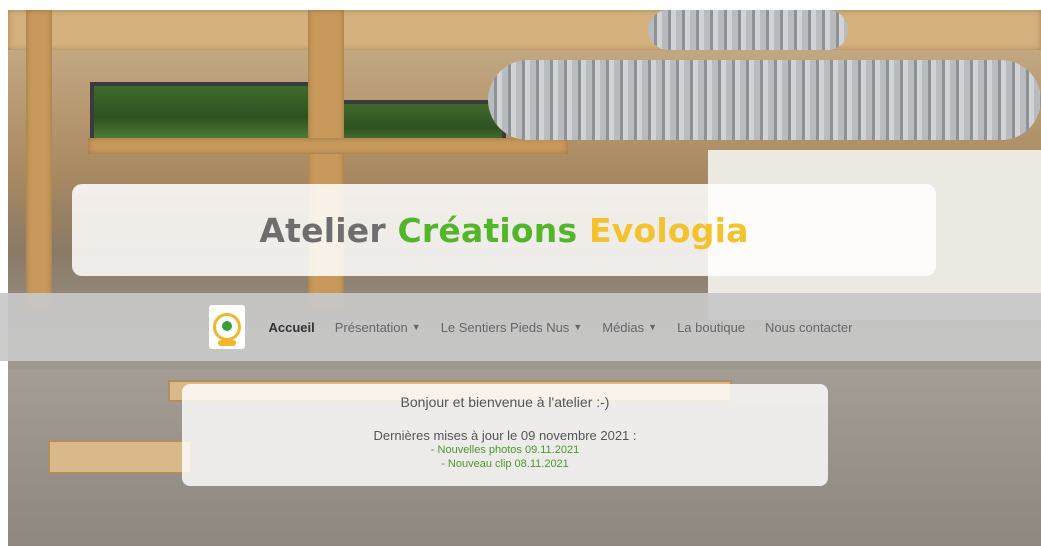 The width and height of the screenshot is (1041, 546). I want to click on nav-item-accueil: Accueil, so click(292, 327).